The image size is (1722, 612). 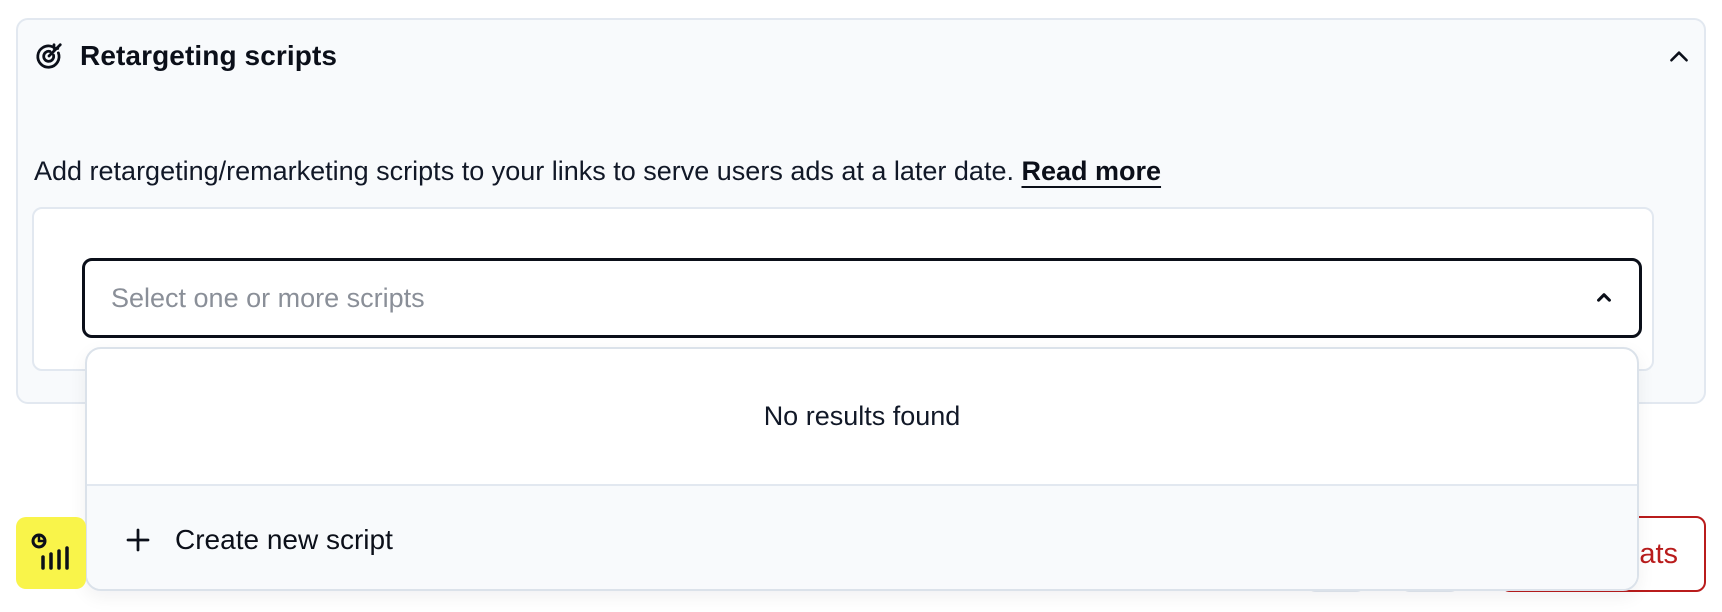 I want to click on select-placeholder: Select one or more scripts, so click(x=268, y=297).